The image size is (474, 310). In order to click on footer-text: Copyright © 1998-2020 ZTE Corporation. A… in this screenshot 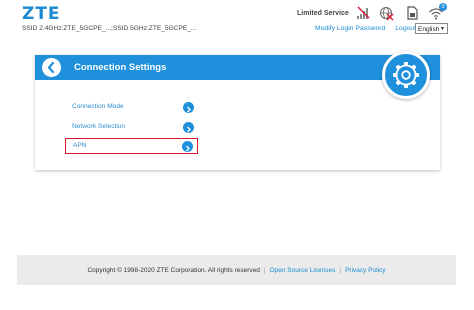, I will do `click(236, 270)`.